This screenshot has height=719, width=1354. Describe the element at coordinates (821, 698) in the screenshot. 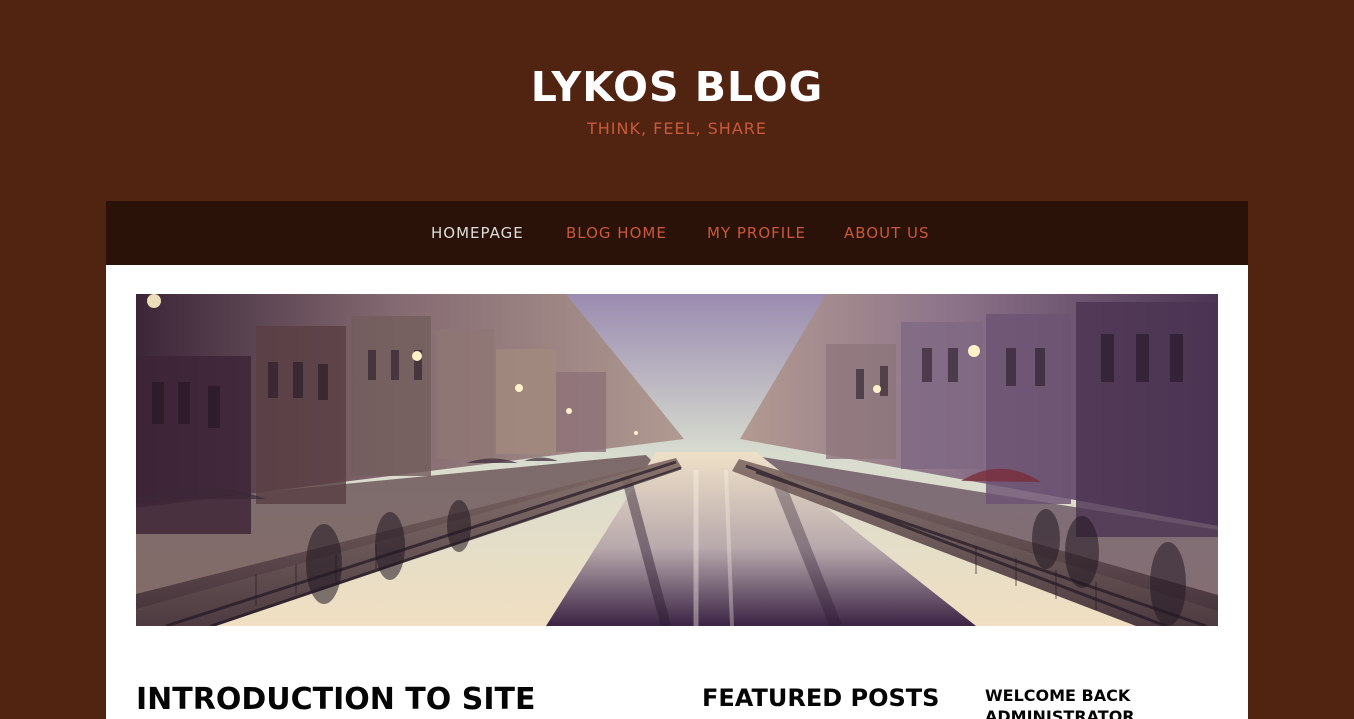

I see `featured-posts-heading: FEATURED POSTS` at that location.